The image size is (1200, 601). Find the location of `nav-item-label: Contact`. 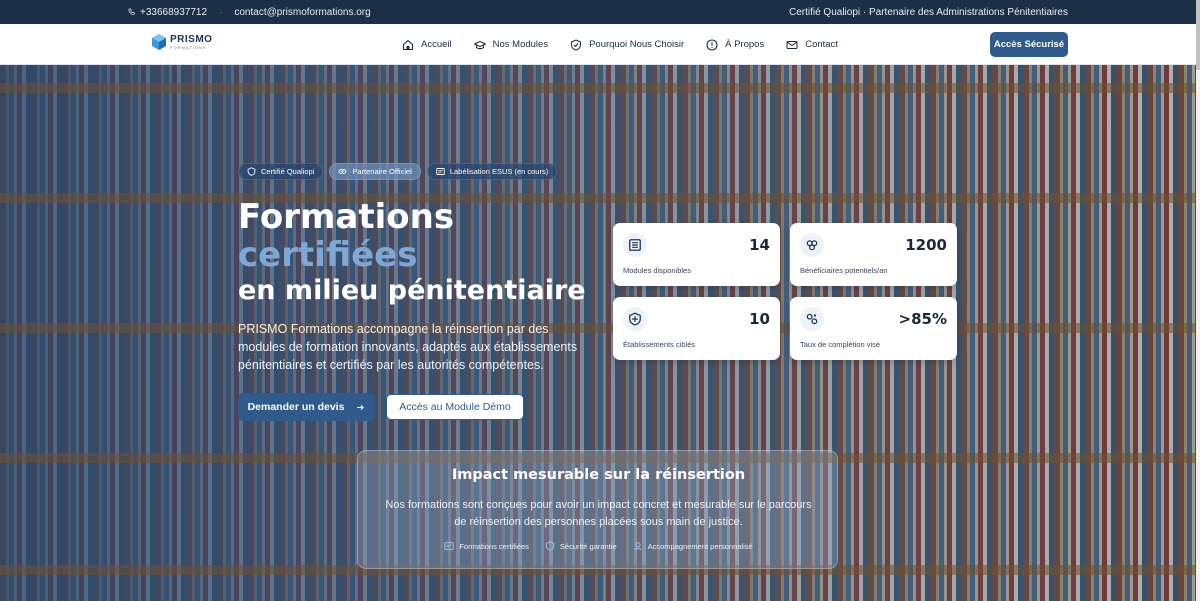

nav-item-label: Contact is located at coordinates (821, 44).